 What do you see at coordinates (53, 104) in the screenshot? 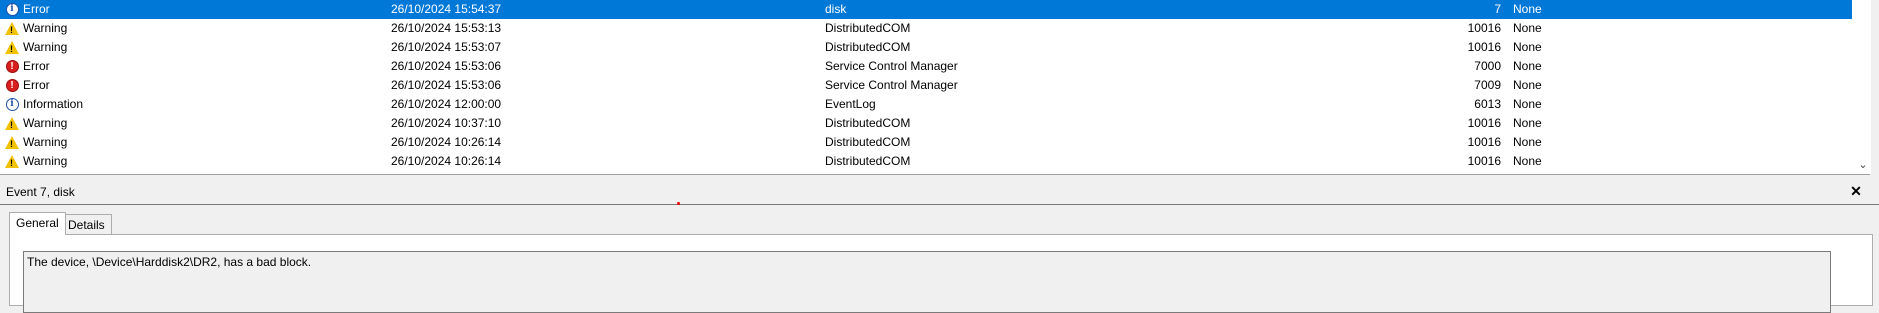
I see `event-level: Information` at bounding box center [53, 104].